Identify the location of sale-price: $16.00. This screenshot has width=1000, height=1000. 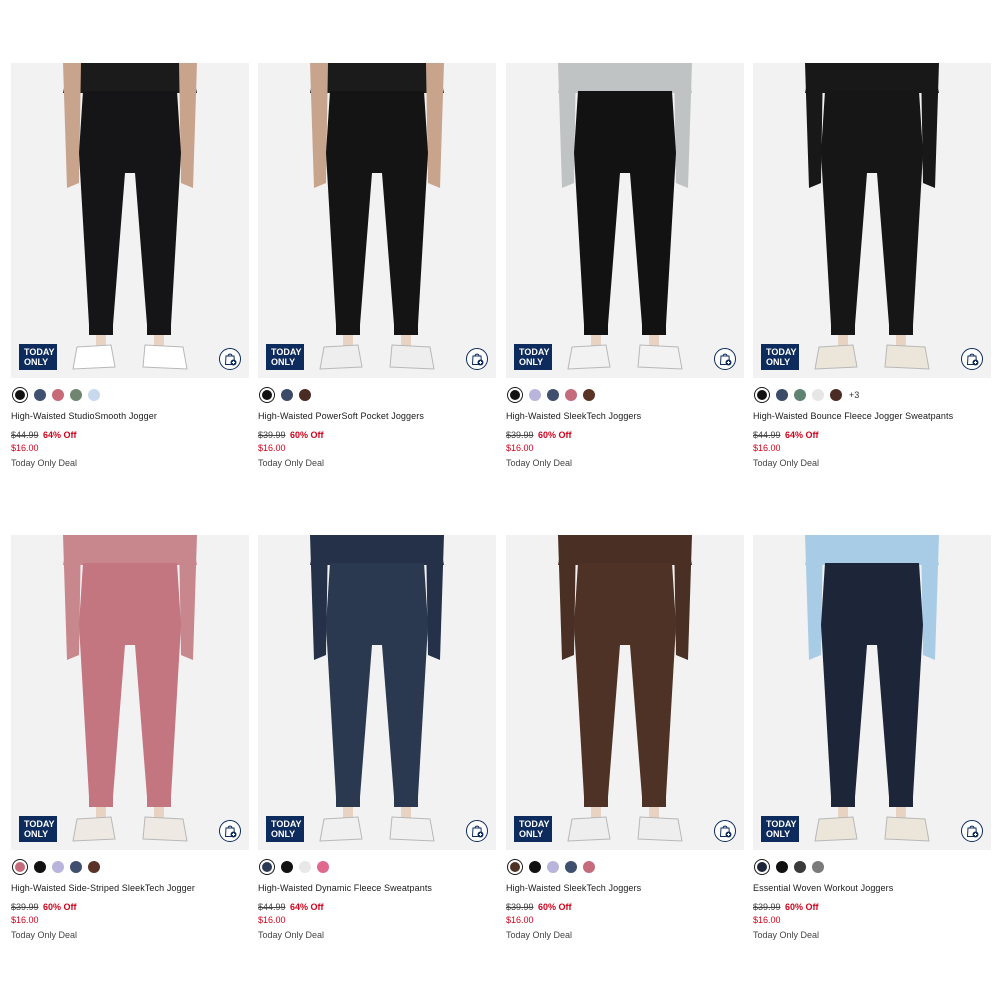
(767, 448).